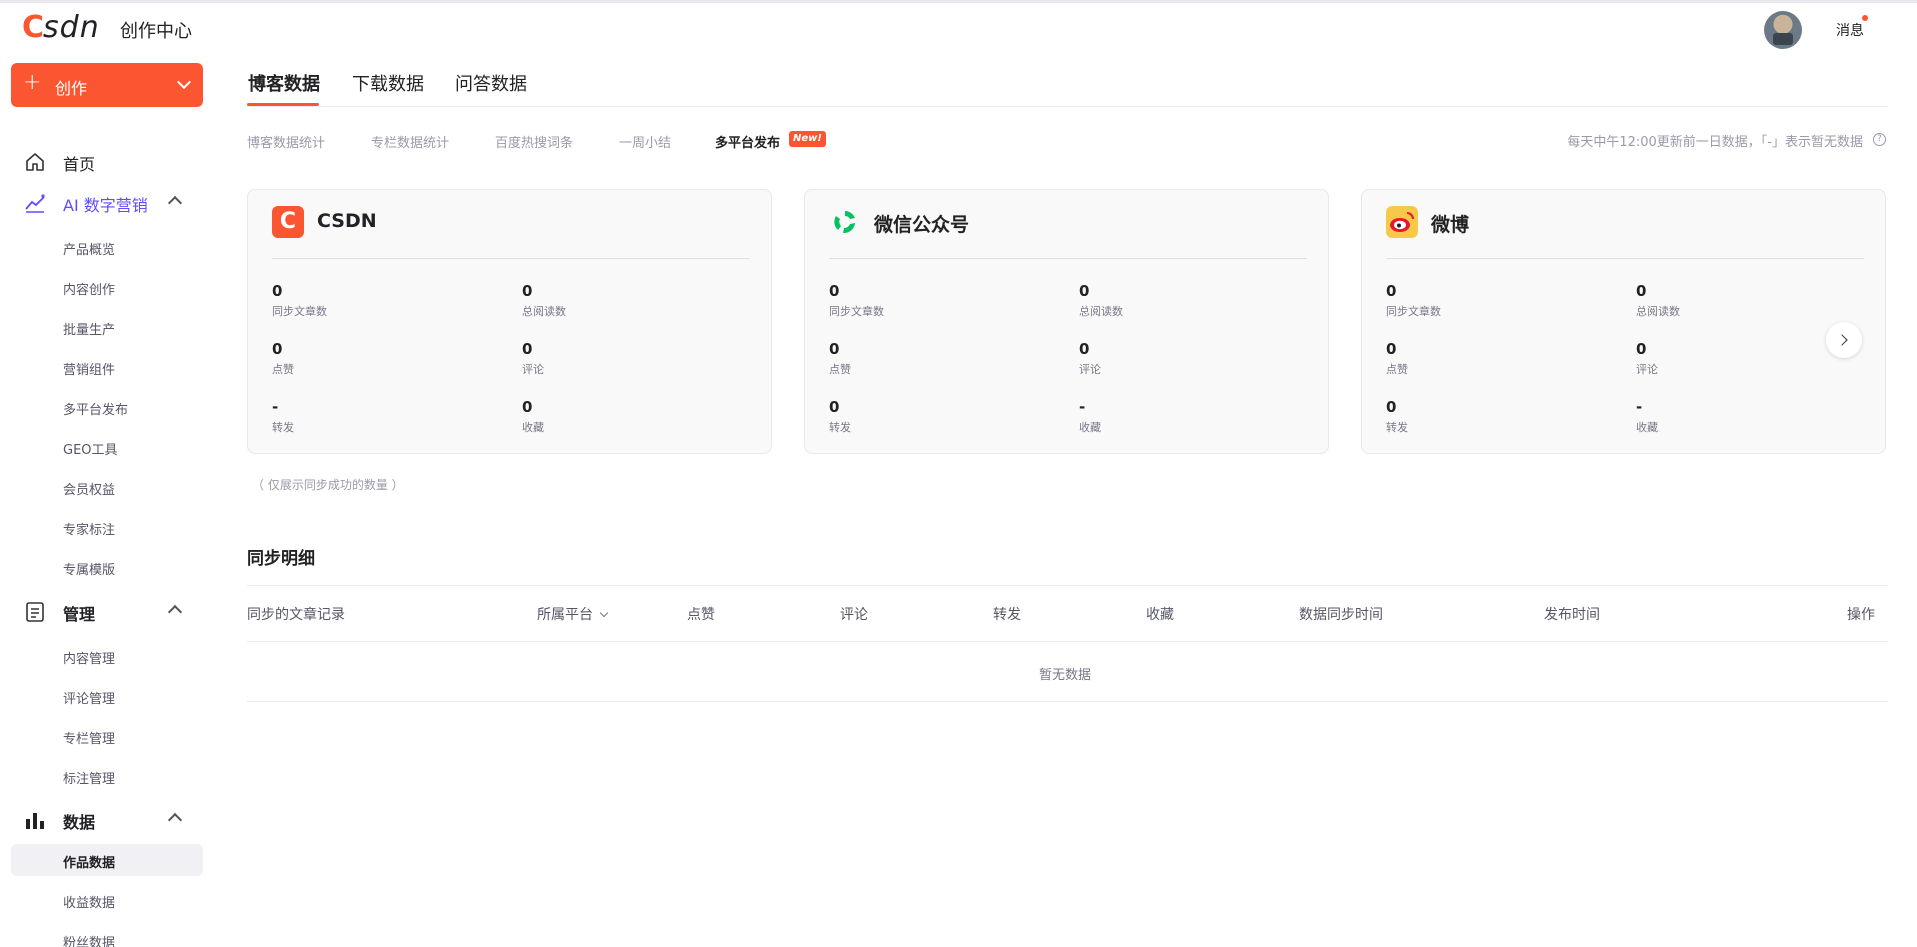 This screenshot has width=1917, height=947. Describe the element at coordinates (32, 82) in the screenshot. I see `plus-icon: +` at that location.